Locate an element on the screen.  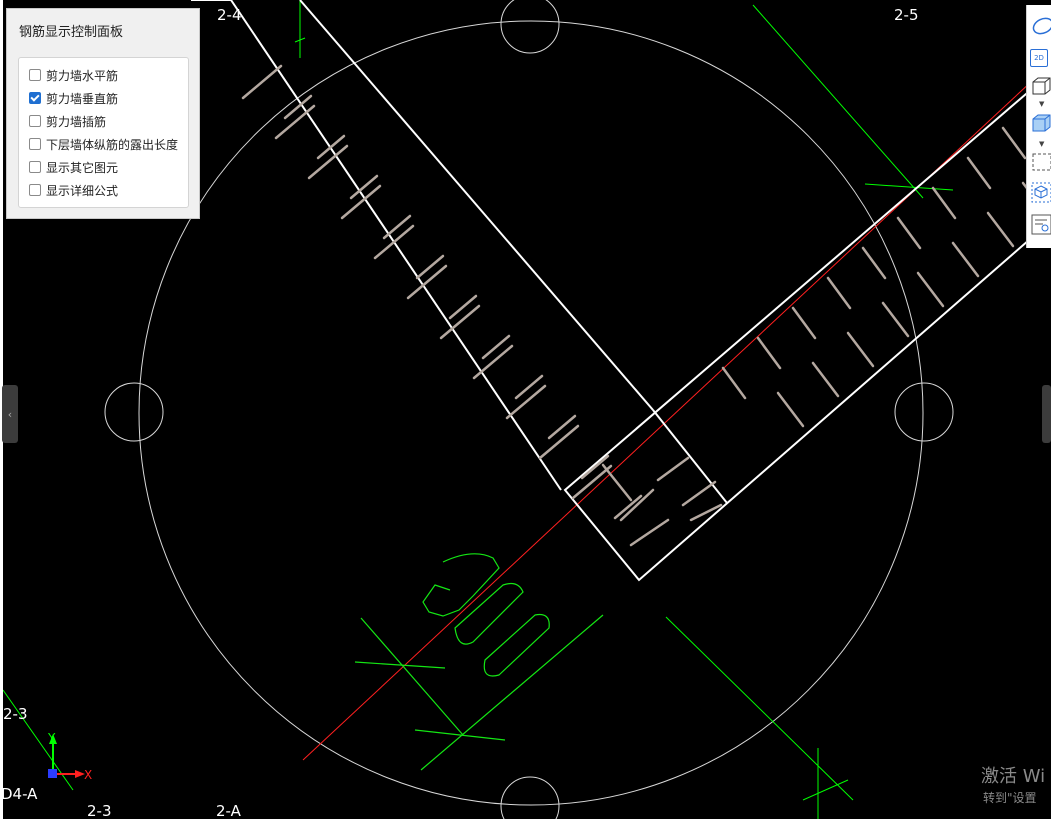
2d-view-icon: 2D is located at coordinates (1039, 58).